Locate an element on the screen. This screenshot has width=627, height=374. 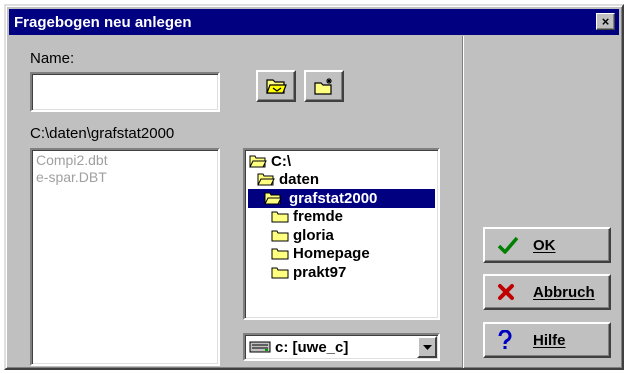
drive-select: c: [uwe_c] is located at coordinates (341, 347).